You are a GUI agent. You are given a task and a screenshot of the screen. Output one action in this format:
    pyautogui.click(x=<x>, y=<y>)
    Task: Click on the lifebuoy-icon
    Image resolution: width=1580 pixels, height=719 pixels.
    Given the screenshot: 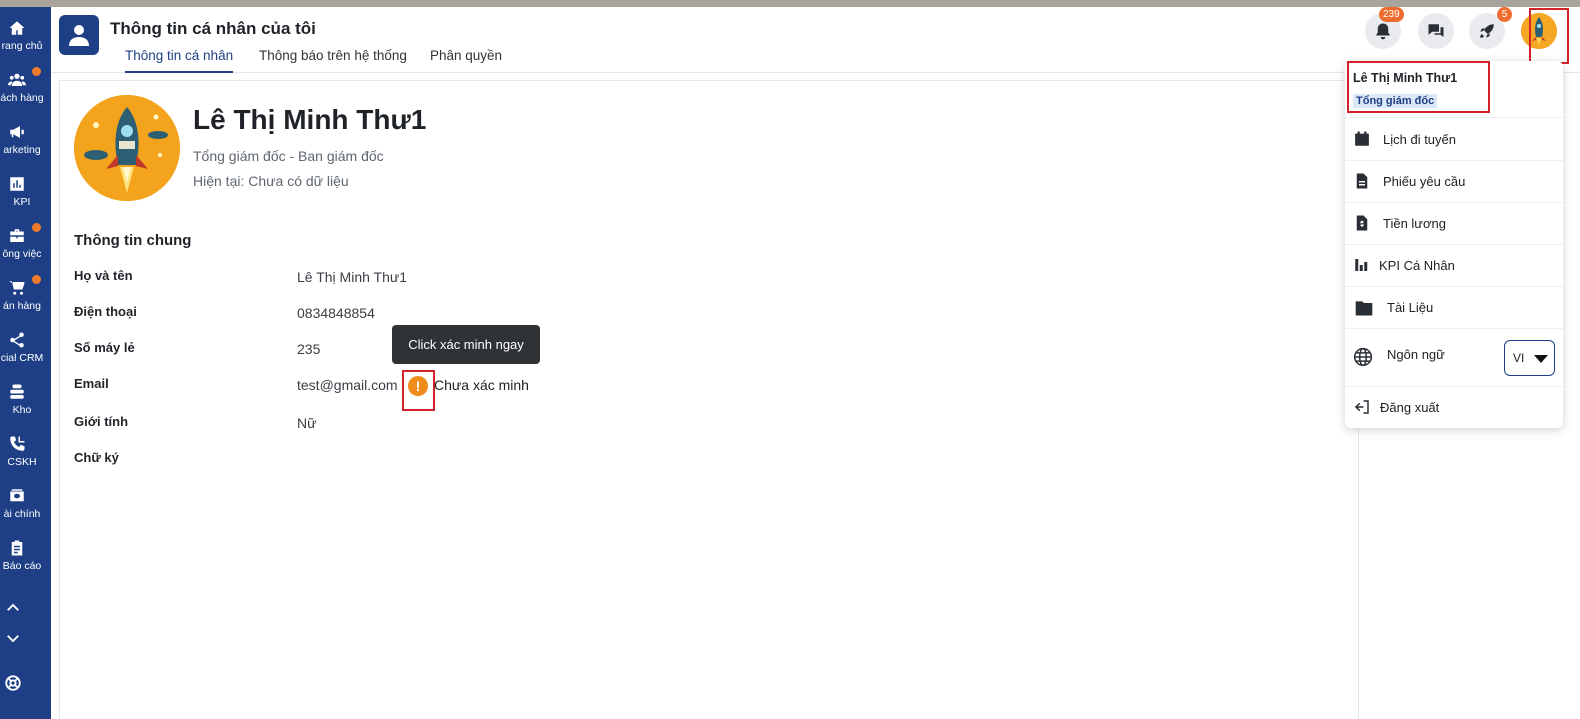 What is the action you would take?
    pyautogui.click(x=13, y=683)
    